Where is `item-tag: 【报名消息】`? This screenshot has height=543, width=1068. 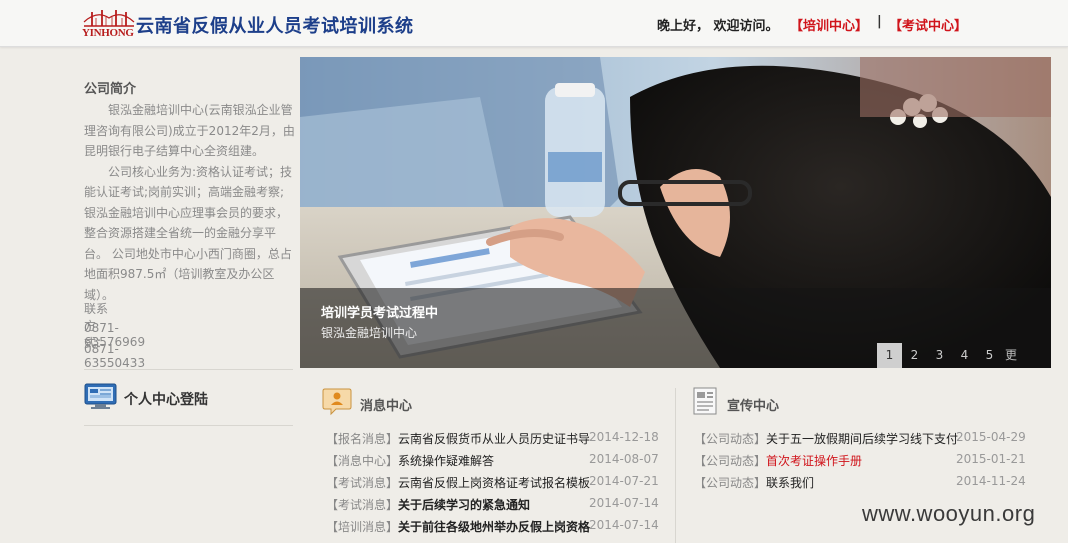
item-tag: 【报名消息】 is located at coordinates (362, 439).